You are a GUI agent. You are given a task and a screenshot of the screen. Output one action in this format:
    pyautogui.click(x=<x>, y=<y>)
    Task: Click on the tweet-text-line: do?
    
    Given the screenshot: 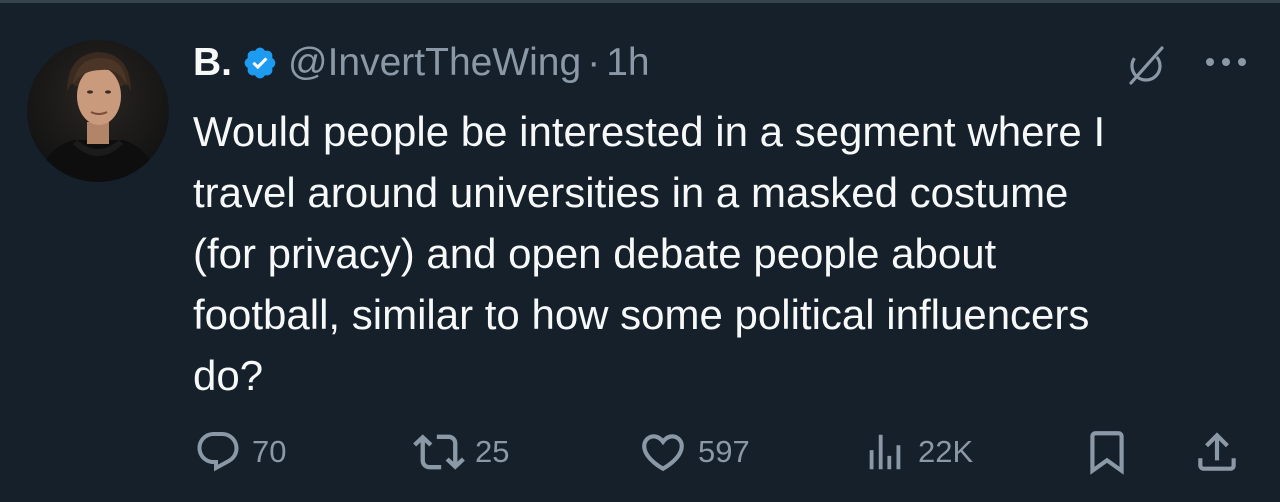 What is the action you would take?
    pyautogui.click(x=228, y=375)
    